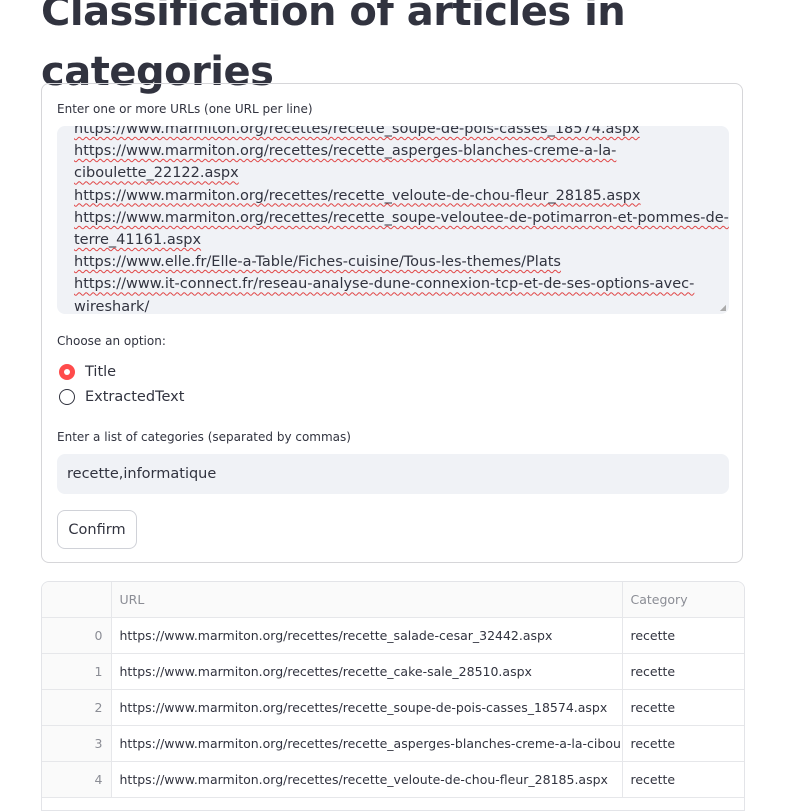 The height and width of the screenshot is (811, 805). I want to click on radio-option-label: ExtractedText, so click(135, 397).